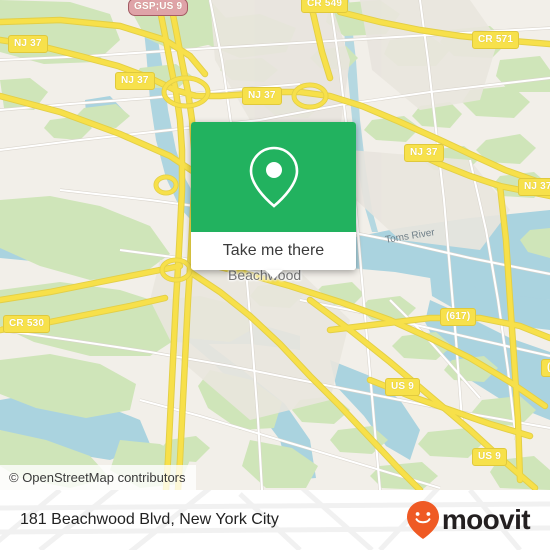 This screenshot has width=550, height=550. I want to click on footer-content: 181 Beachwood Blvd, New York City moovit, so click(275, 520).